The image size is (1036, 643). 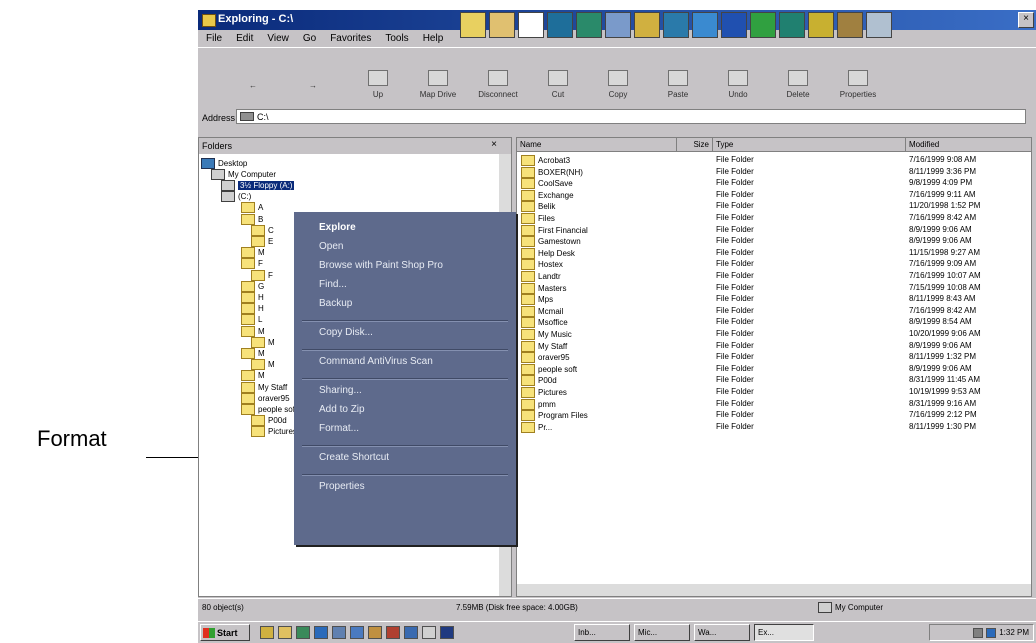 What do you see at coordinates (264, 387) in the screenshot?
I see `tree-item: My Staff` at bounding box center [264, 387].